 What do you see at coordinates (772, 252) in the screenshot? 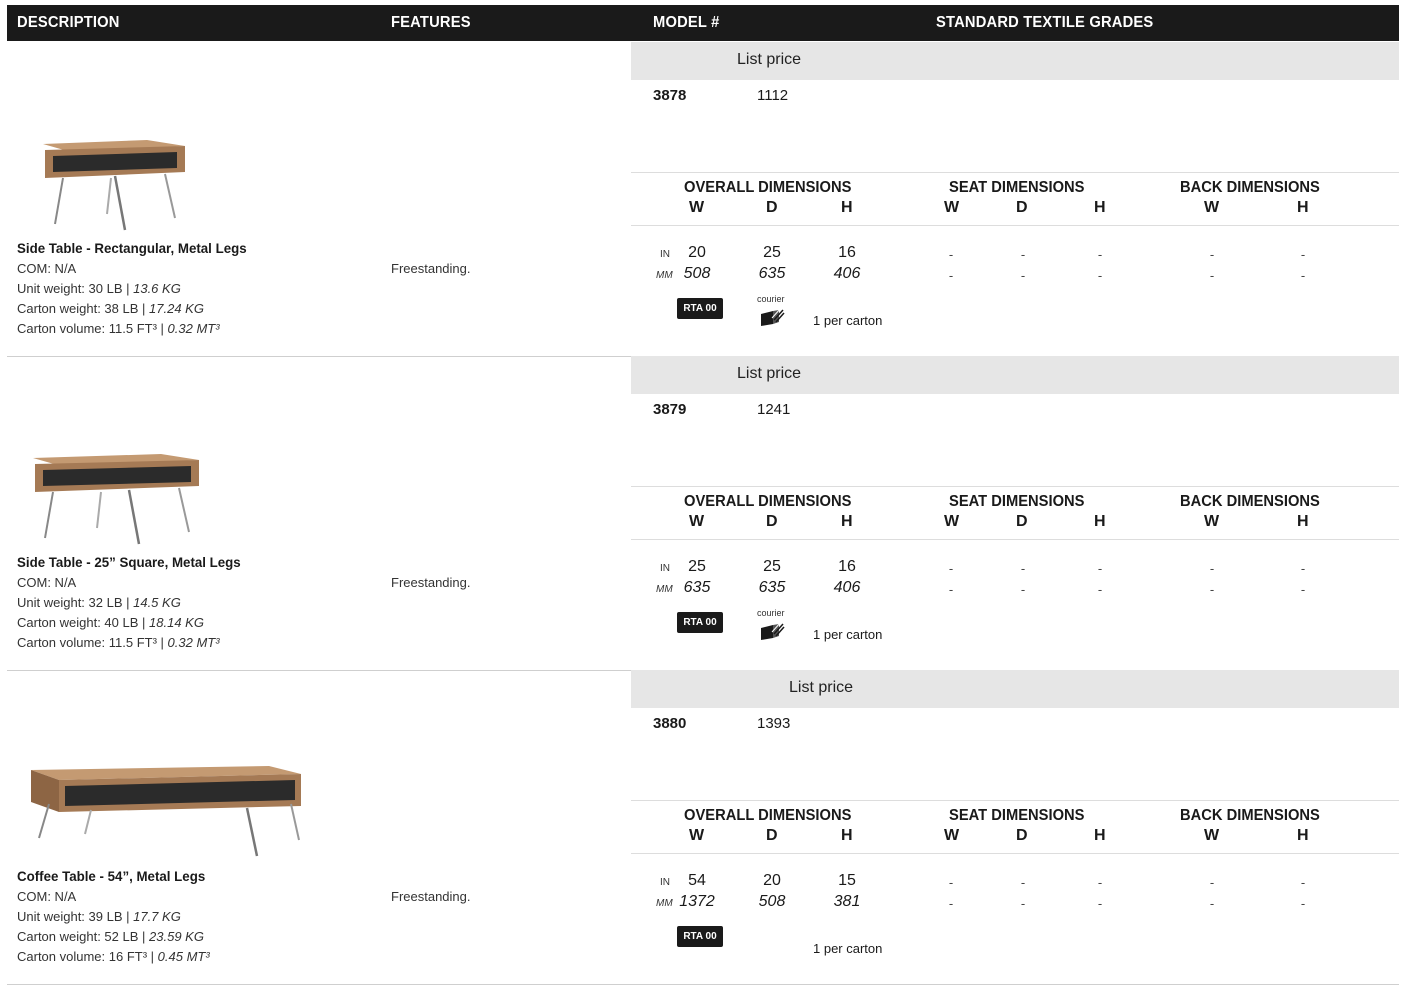
I see `overall-d-in: 25` at bounding box center [772, 252].